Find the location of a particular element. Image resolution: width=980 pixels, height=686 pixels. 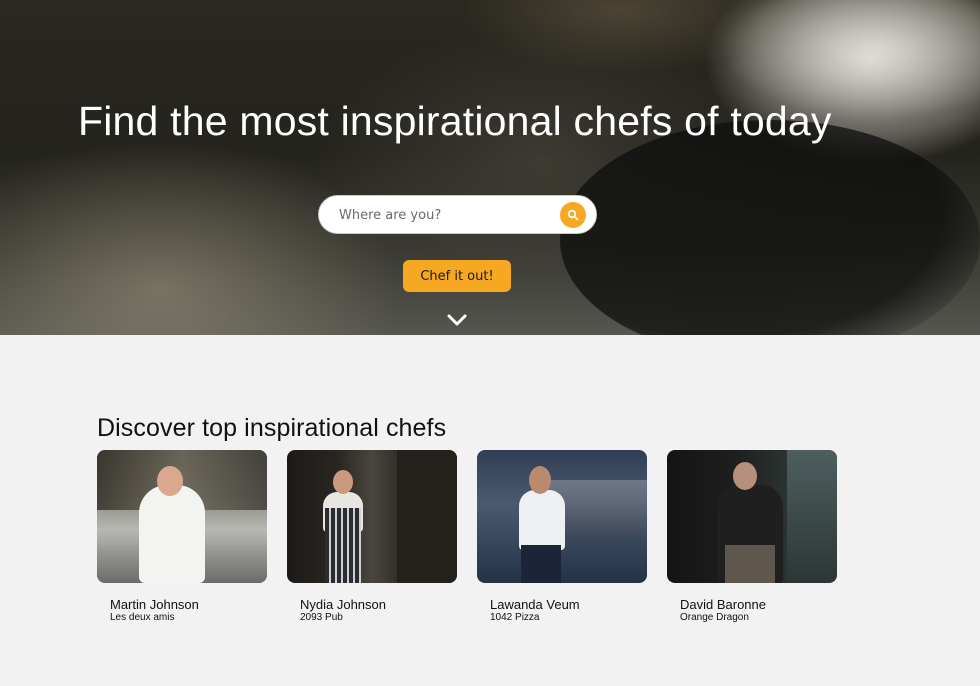

chef-name: David Baronne is located at coordinates (723, 604).